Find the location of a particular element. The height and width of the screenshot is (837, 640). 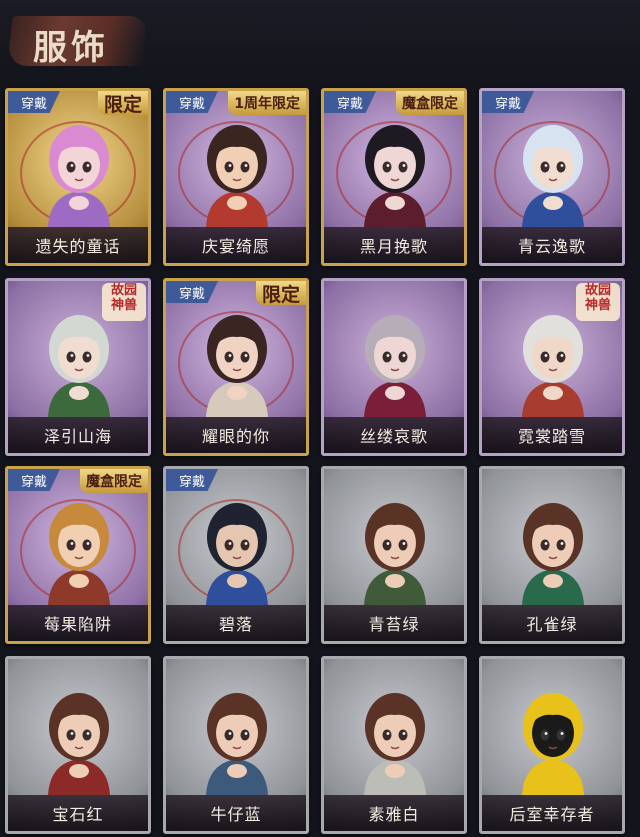

outfit-name-bar: 牛仔蓝 is located at coordinates (236, 813).